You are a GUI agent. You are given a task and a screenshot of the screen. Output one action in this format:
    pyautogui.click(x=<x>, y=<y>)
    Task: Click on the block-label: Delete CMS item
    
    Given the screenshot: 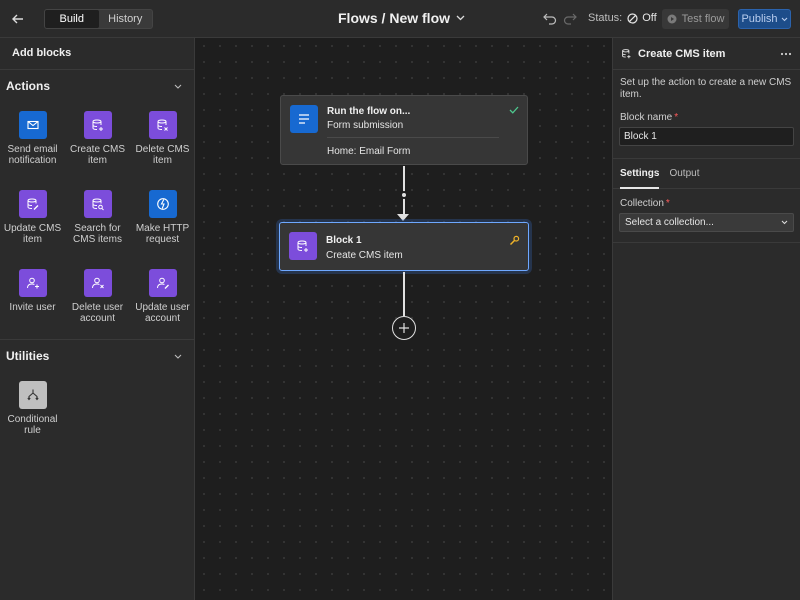 What is the action you would take?
    pyautogui.click(x=162, y=155)
    